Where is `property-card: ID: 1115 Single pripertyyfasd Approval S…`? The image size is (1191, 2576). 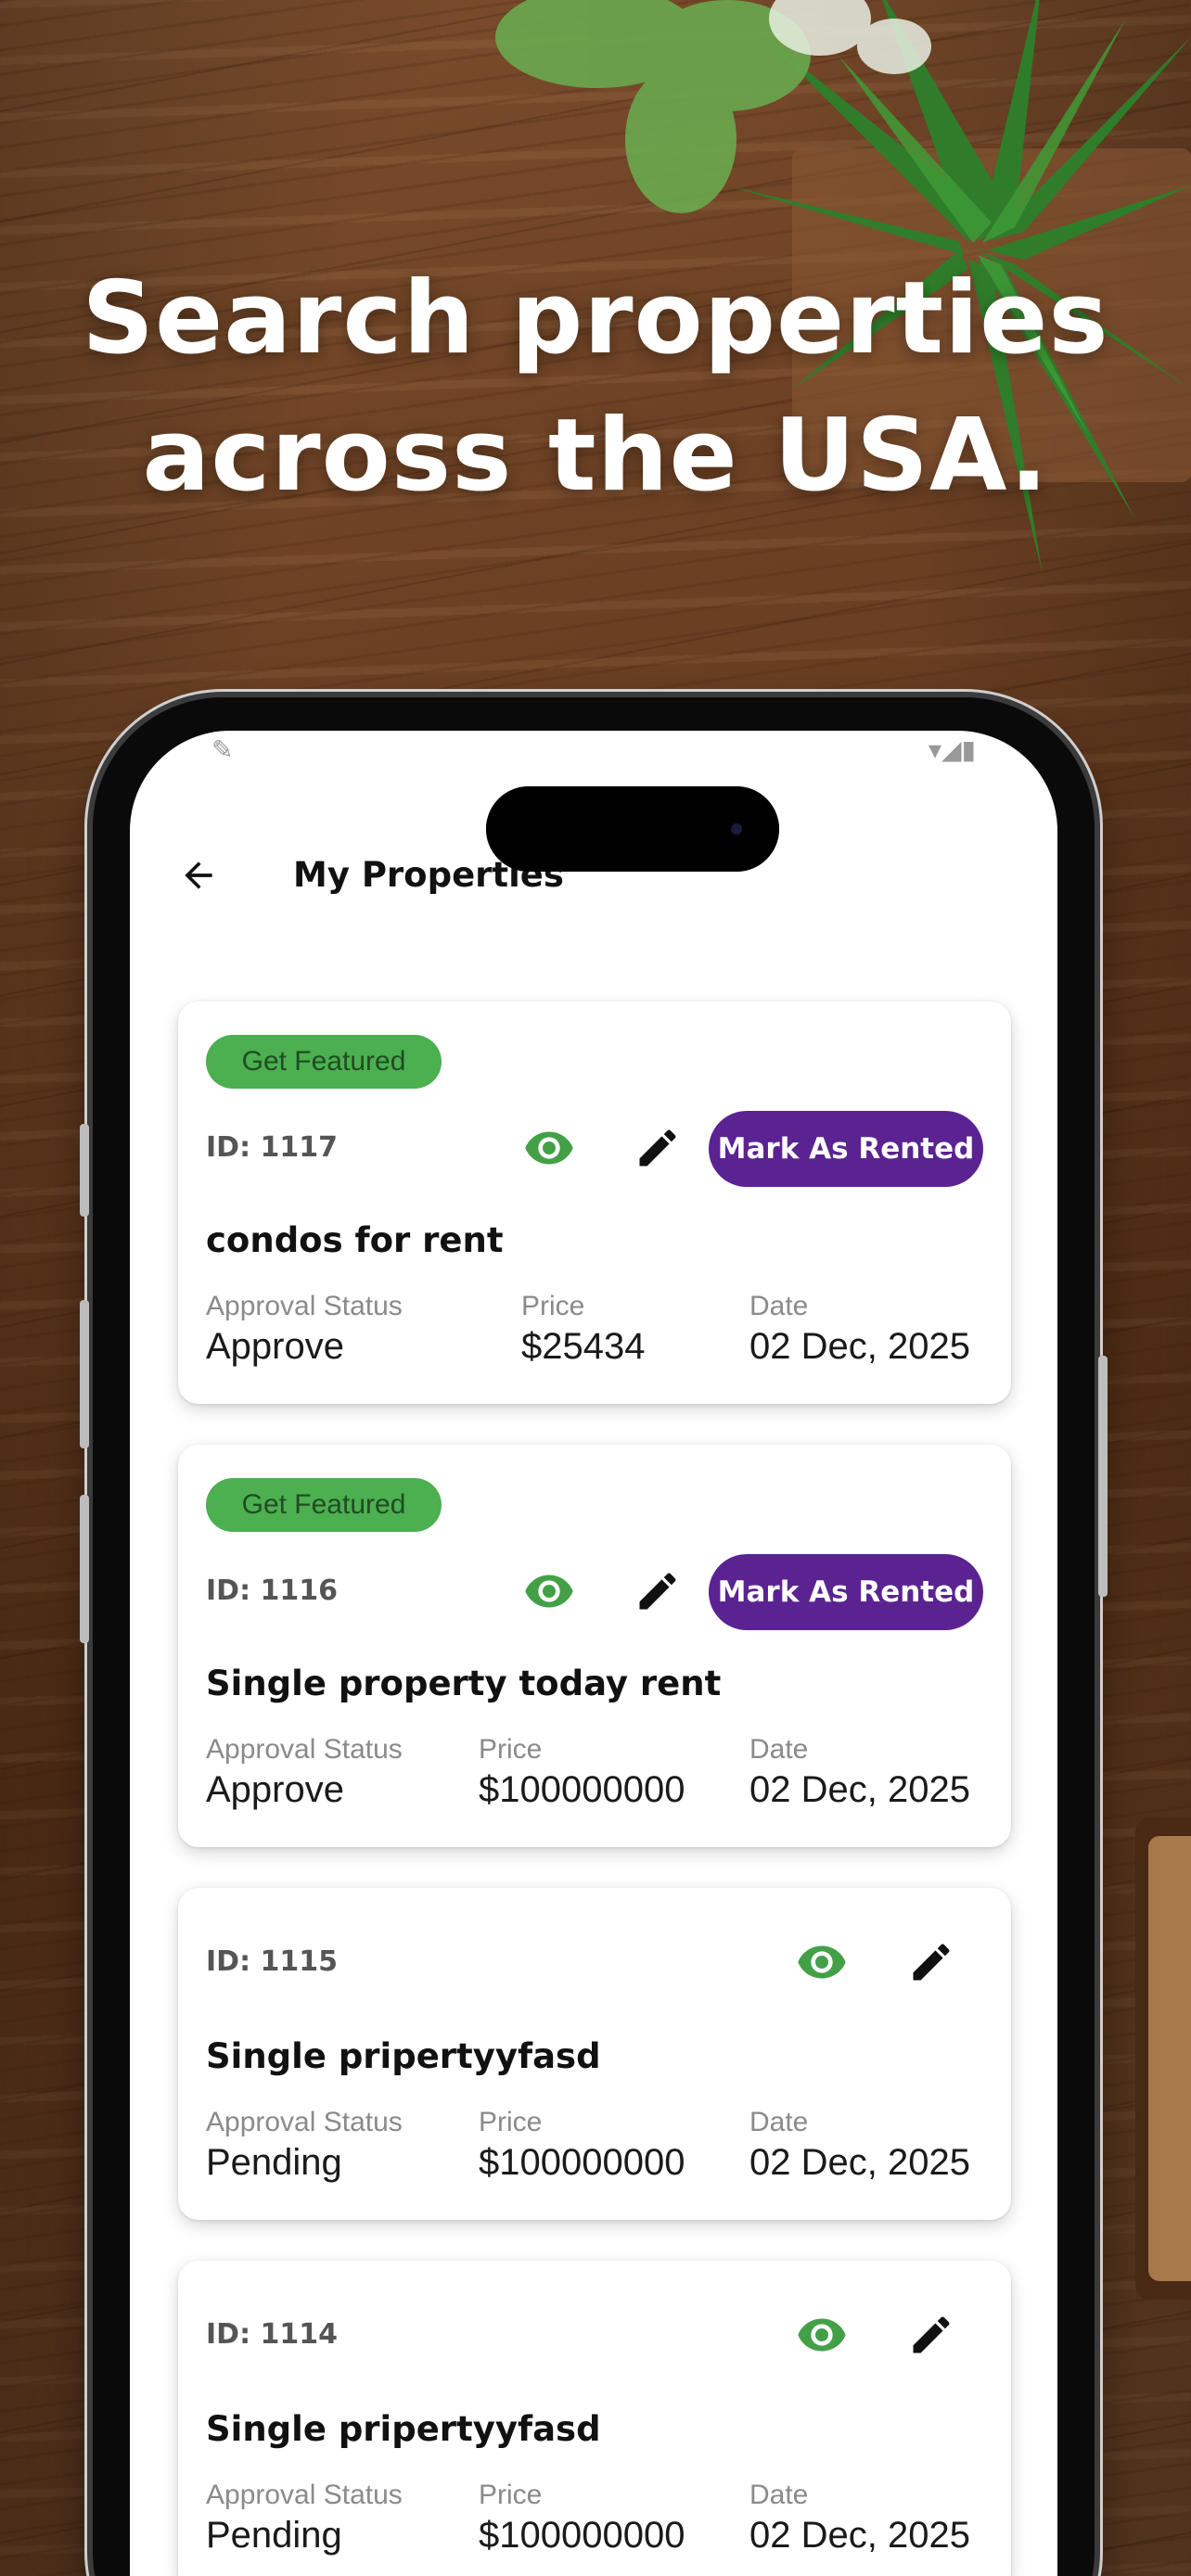 property-card: ID: 1115 Single pripertyyfasd Approval S… is located at coordinates (594, 2054).